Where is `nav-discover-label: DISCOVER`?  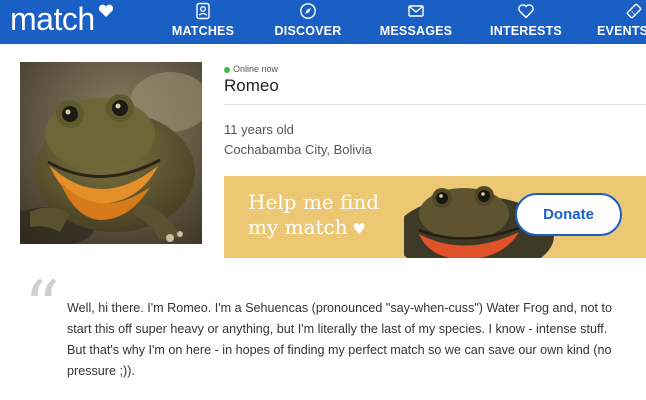
nav-discover-label: DISCOVER is located at coordinates (308, 31).